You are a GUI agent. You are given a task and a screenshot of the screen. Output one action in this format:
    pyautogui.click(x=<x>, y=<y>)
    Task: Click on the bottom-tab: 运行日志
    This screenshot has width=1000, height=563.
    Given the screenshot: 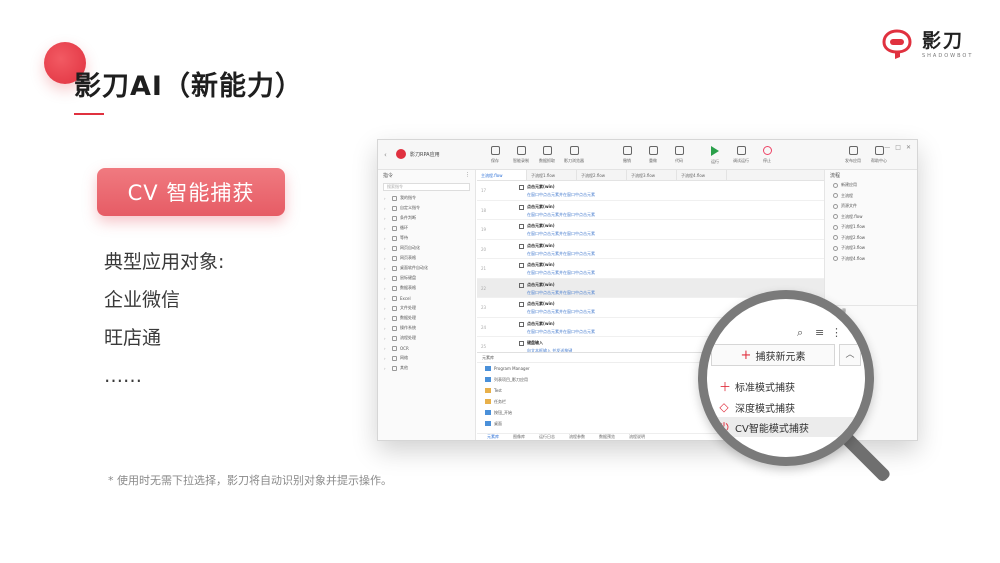 What is the action you would take?
    pyautogui.click(x=547, y=437)
    